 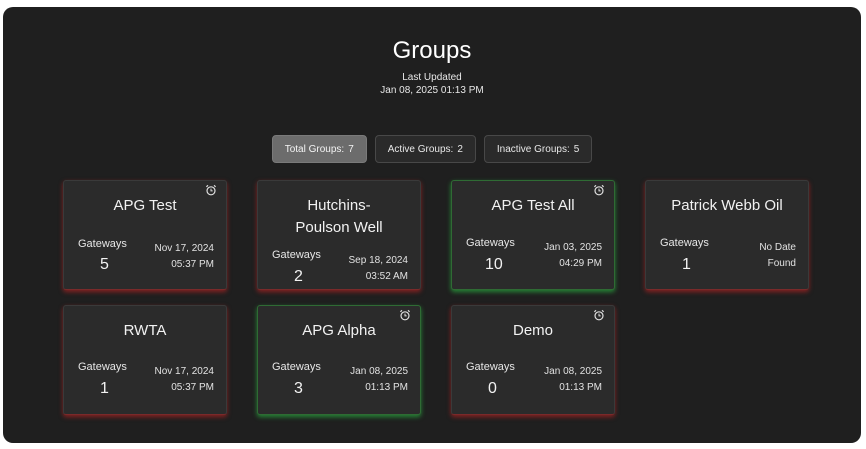 What do you see at coordinates (104, 264) in the screenshot?
I see `gateways-count: 5` at bounding box center [104, 264].